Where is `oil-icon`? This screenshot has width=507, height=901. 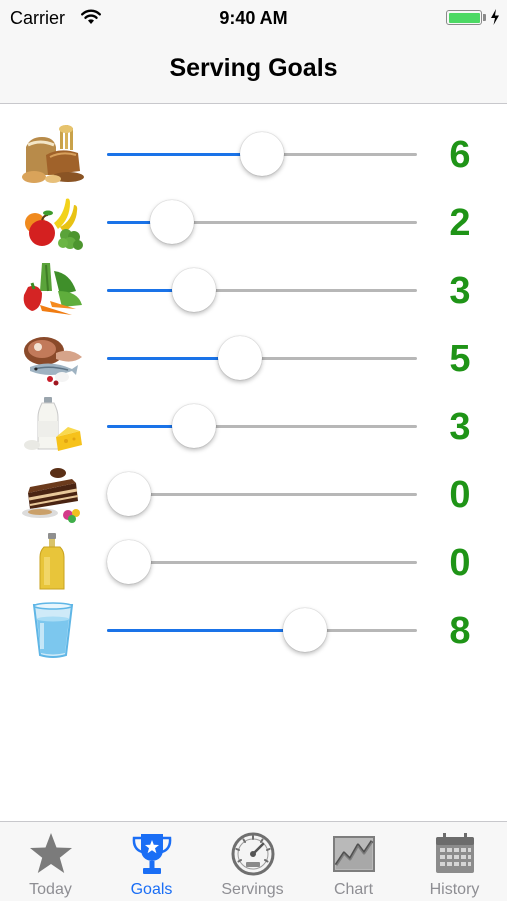
oil-icon is located at coordinates (52, 561).